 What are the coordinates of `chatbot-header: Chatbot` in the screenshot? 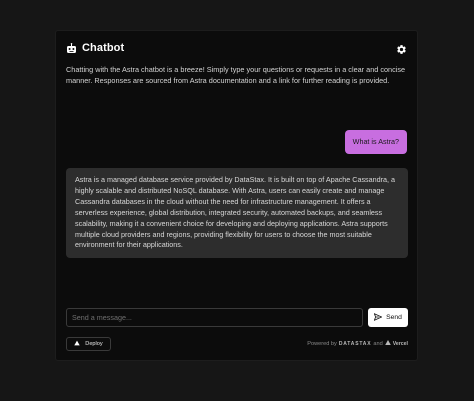 It's located at (236, 48).